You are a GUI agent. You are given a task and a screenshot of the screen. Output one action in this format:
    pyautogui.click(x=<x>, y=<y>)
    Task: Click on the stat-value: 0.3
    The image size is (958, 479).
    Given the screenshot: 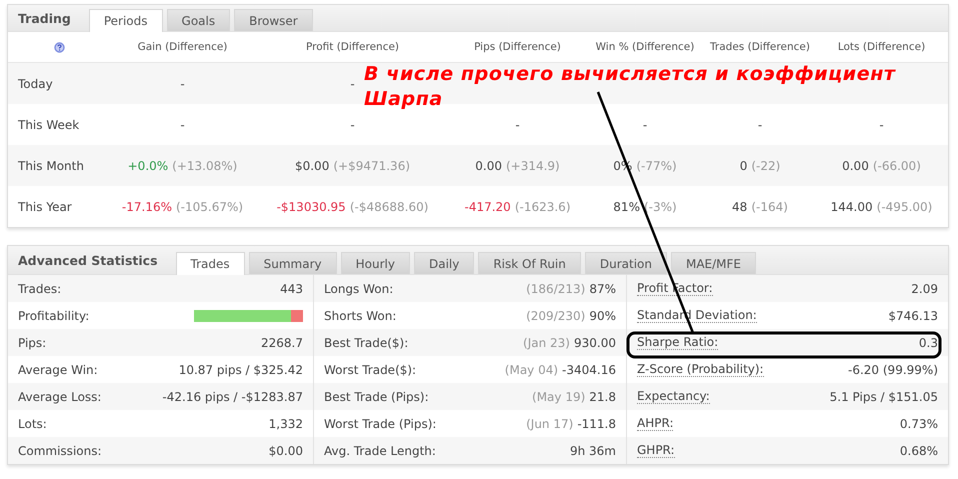 What is the action you would take?
    pyautogui.click(x=928, y=343)
    